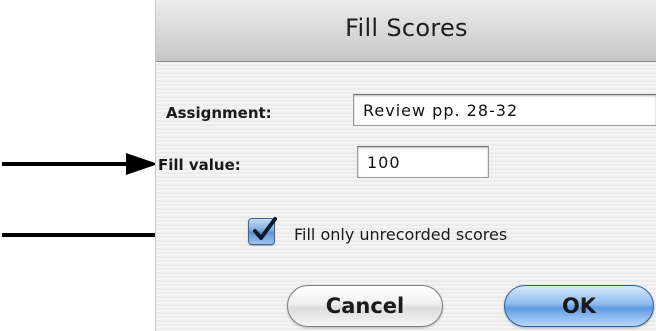 The height and width of the screenshot is (331, 656). What do you see at coordinates (400, 234) in the screenshot?
I see `fill-unrecorded-label: Fill only unrecorded scores` at bounding box center [400, 234].